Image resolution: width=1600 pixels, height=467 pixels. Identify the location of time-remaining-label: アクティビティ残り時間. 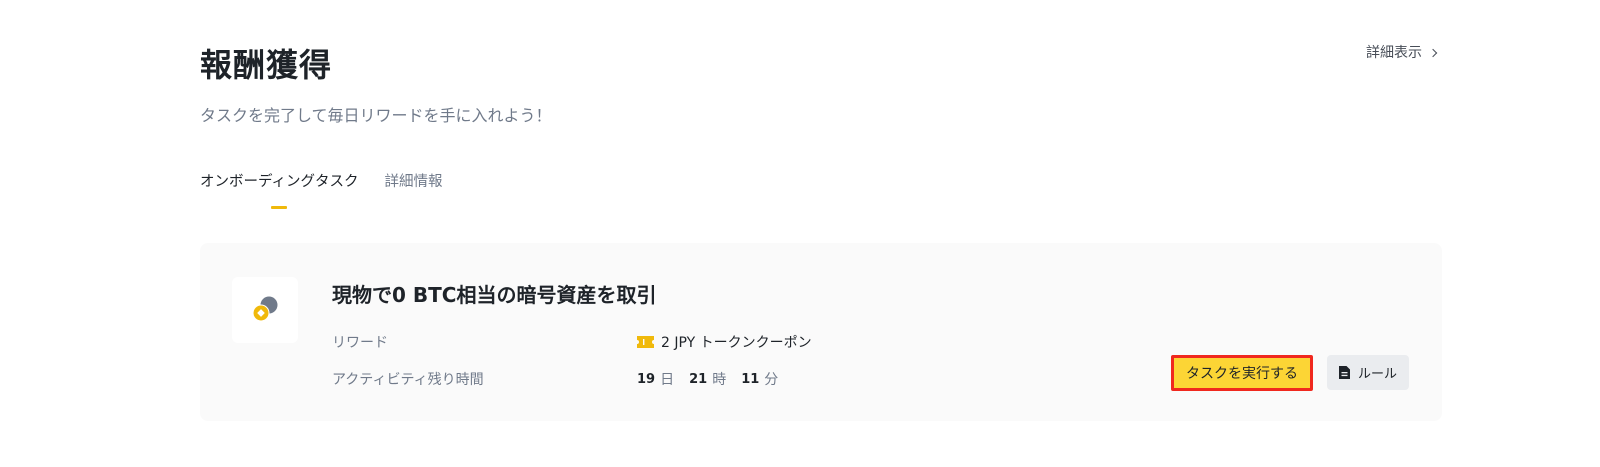
(408, 380).